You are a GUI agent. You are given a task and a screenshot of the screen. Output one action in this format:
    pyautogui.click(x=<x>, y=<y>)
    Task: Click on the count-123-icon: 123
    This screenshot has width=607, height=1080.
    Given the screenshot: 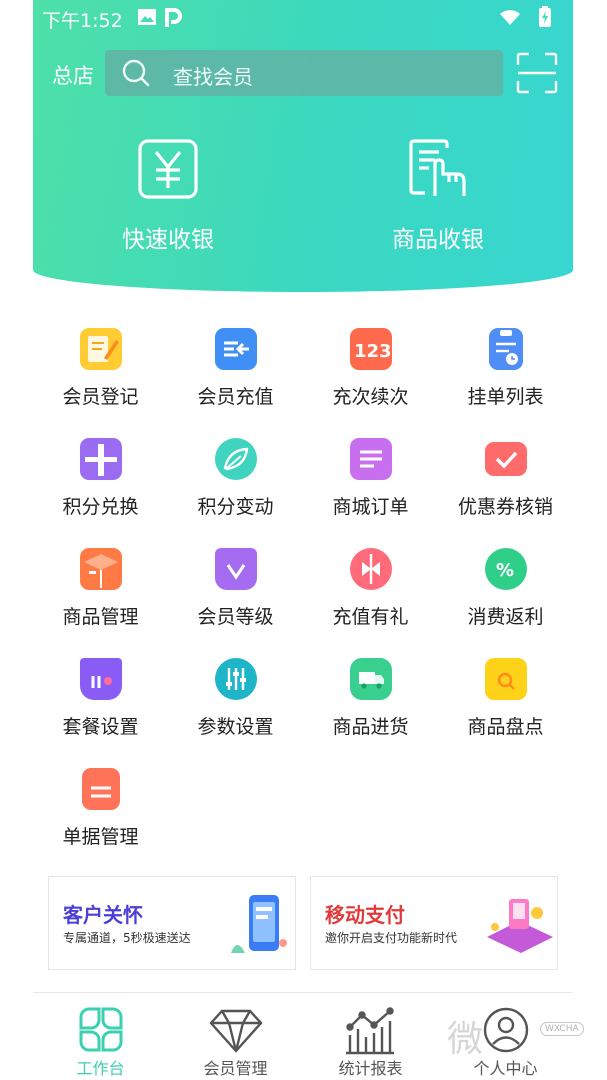 What is the action you would take?
    pyautogui.click(x=371, y=349)
    